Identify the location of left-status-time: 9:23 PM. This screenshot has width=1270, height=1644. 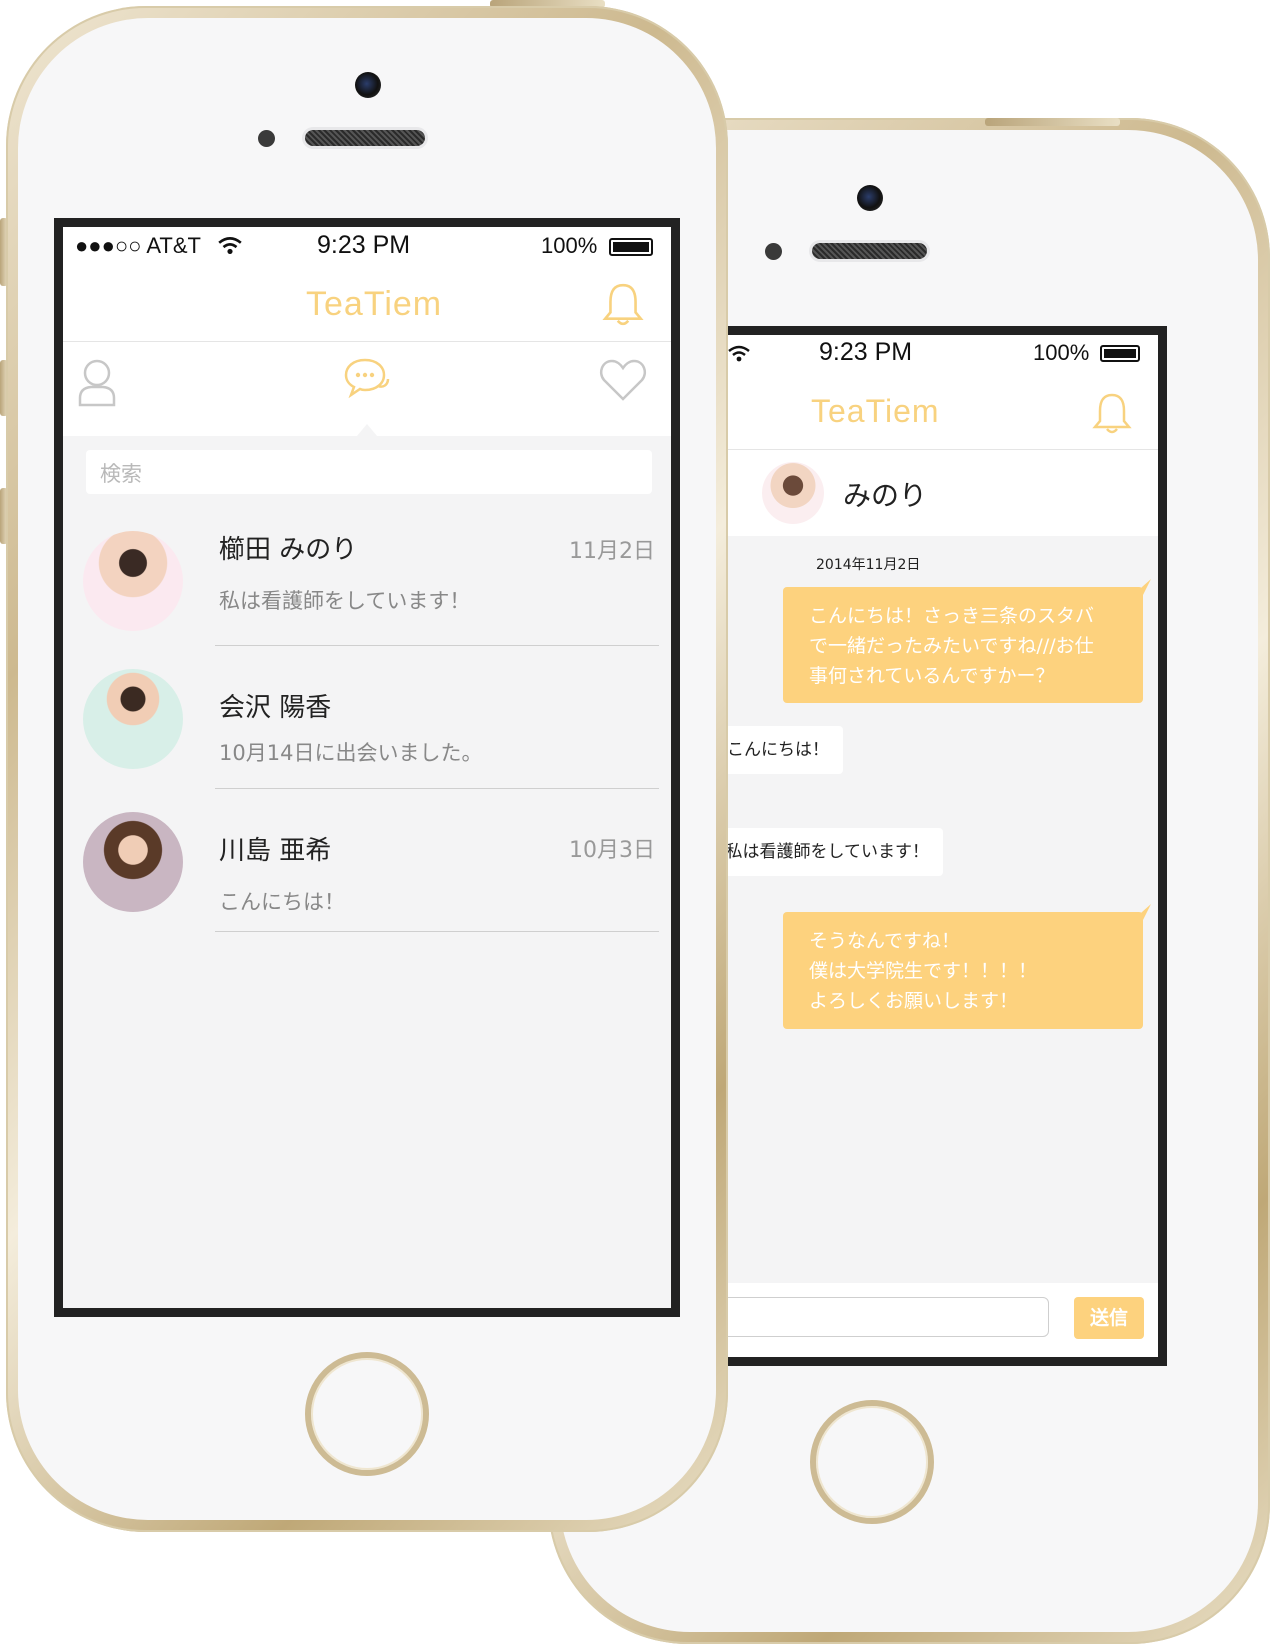
(364, 245).